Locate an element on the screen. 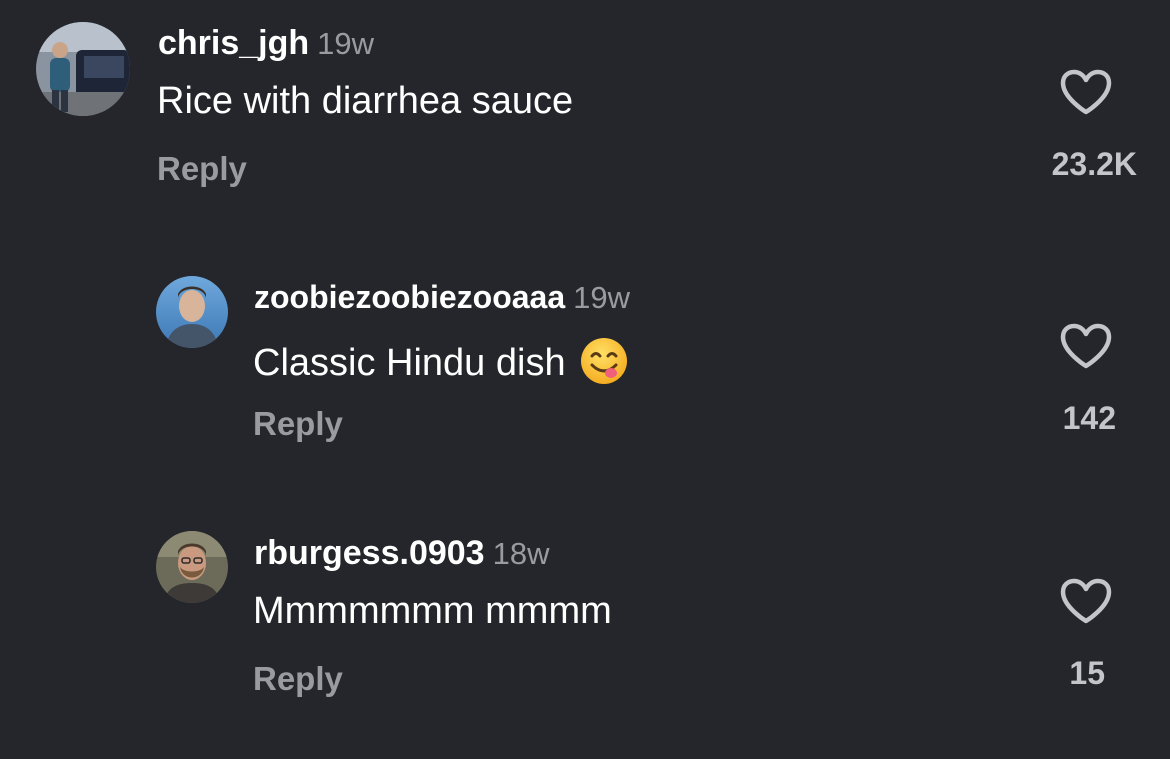 Image resolution: width=1170 pixels, height=759 pixels. comment-body: Mmmmmmm mmmm is located at coordinates (432, 611).